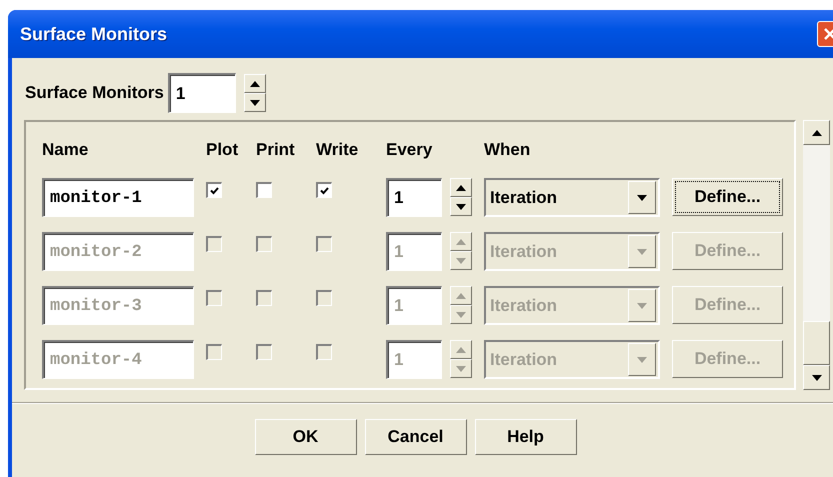 The image size is (833, 477). What do you see at coordinates (415, 437) in the screenshot?
I see `dialog-button: Cancel` at bounding box center [415, 437].